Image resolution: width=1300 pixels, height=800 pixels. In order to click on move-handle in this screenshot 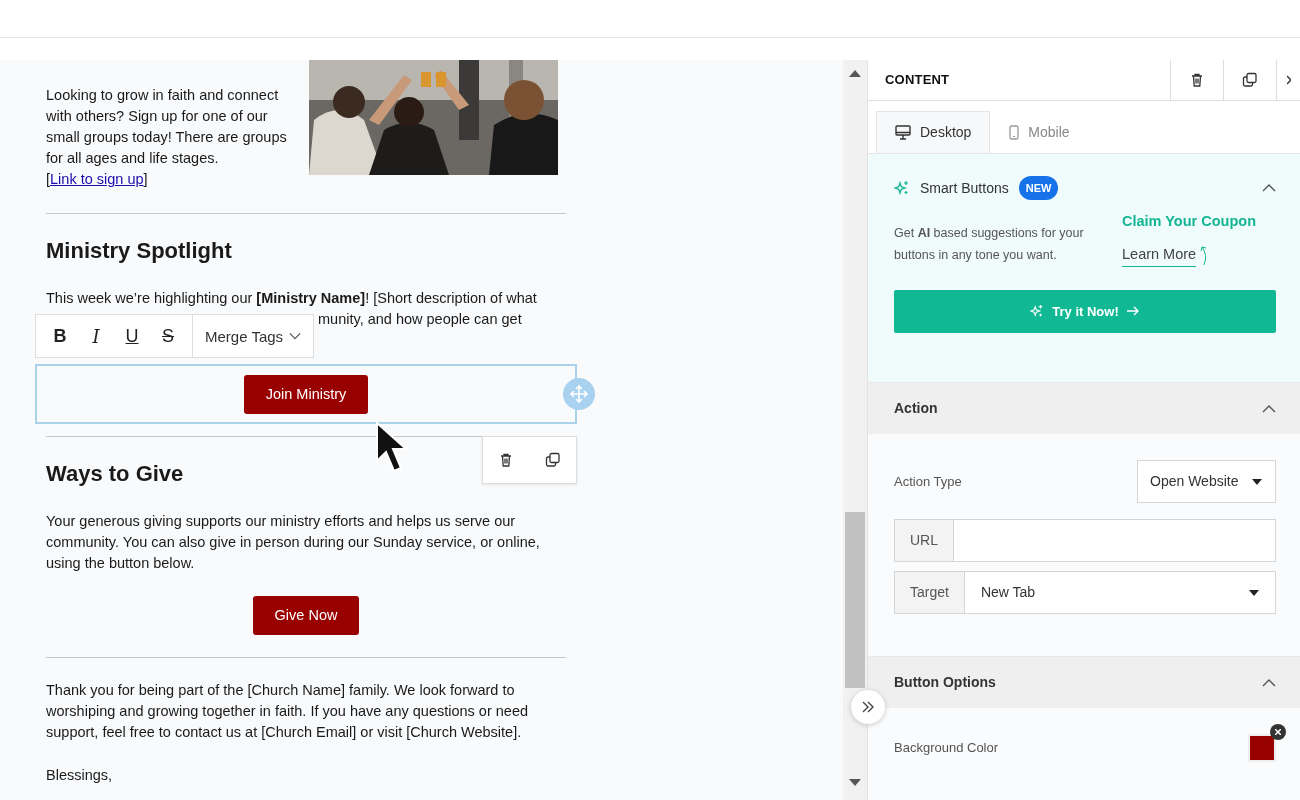, I will do `click(579, 394)`.